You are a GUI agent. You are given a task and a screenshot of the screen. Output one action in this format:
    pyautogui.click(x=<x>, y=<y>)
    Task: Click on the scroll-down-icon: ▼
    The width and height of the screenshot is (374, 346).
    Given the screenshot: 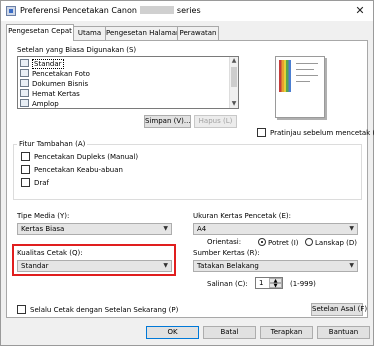 What is the action you would take?
    pyautogui.click(x=234, y=104)
    